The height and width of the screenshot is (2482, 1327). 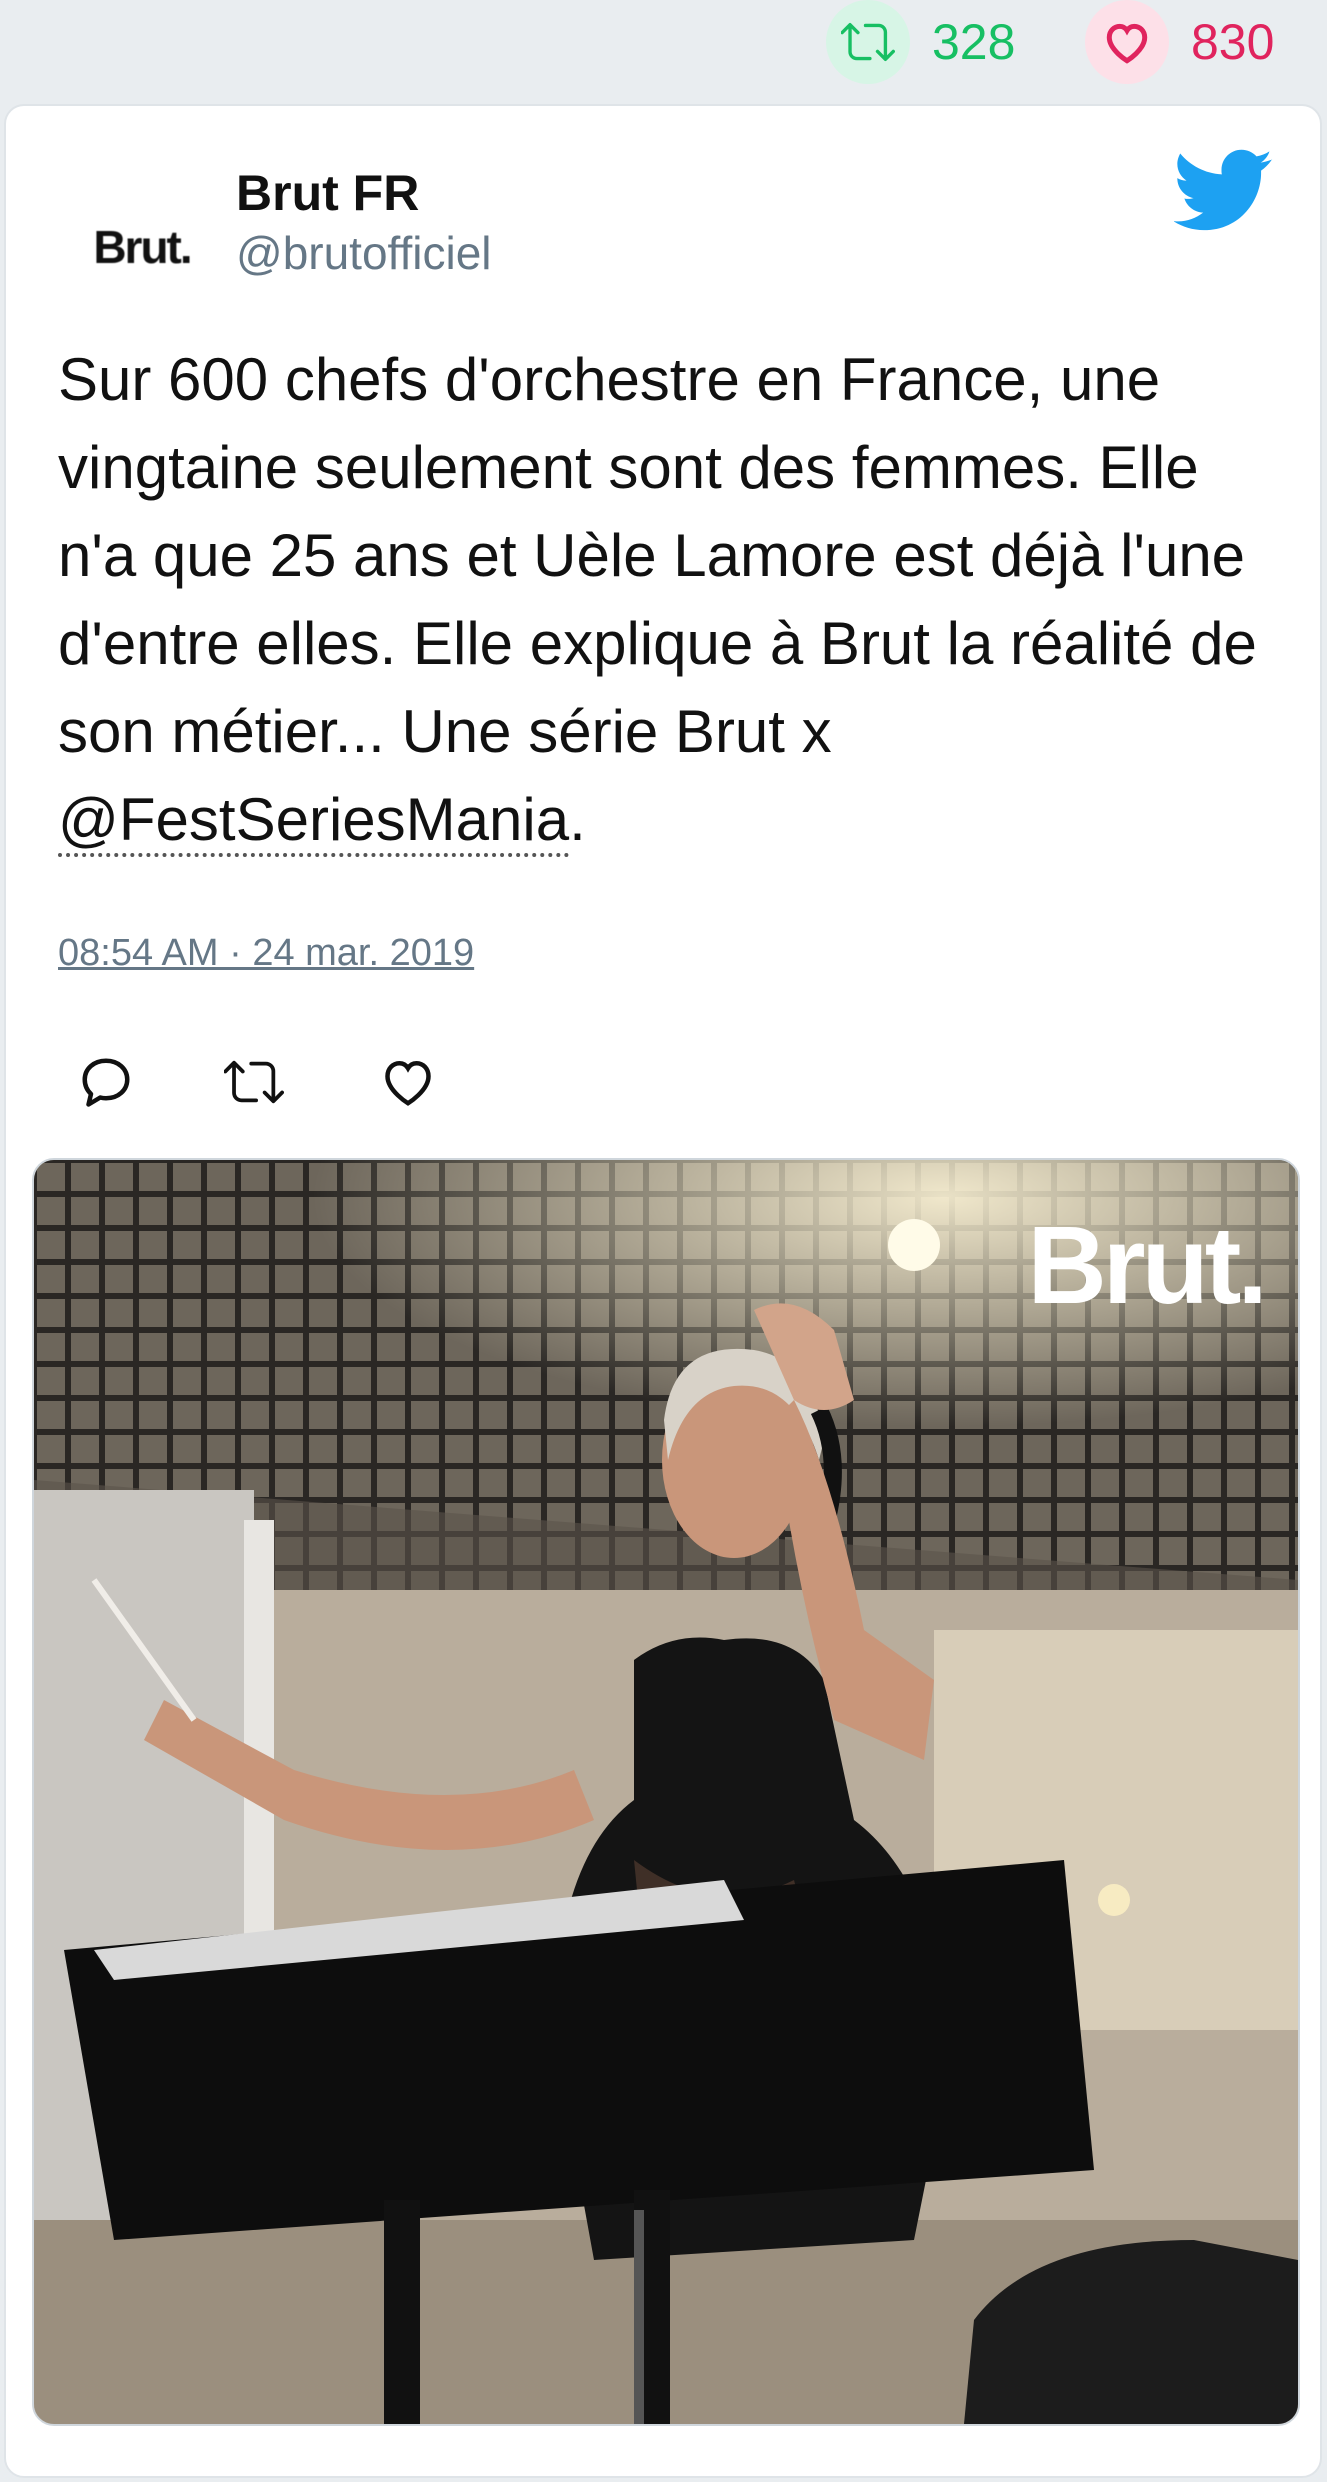 What do you see at coordinates (577, 819) in the screenshot?
I see `tweet-text-end: .` at bounding box center [577, 819].